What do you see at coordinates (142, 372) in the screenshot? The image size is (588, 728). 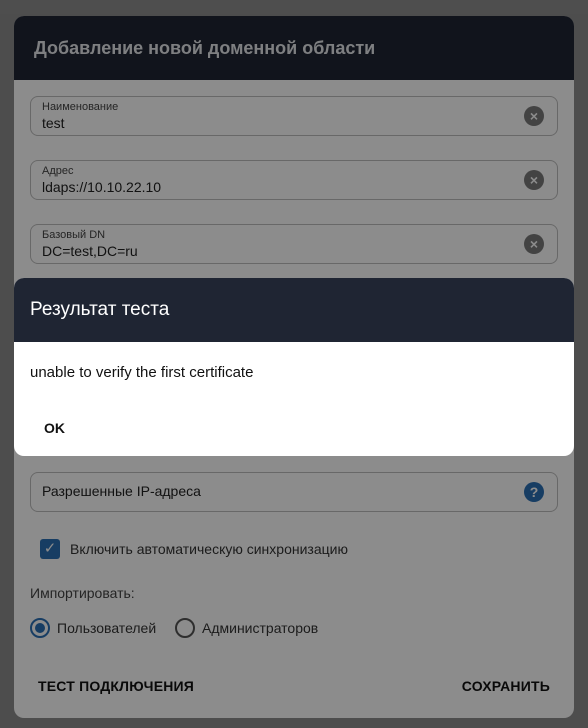 I see `test-result-message: unable to verify the first certificate` at bounding box center [142, 372].